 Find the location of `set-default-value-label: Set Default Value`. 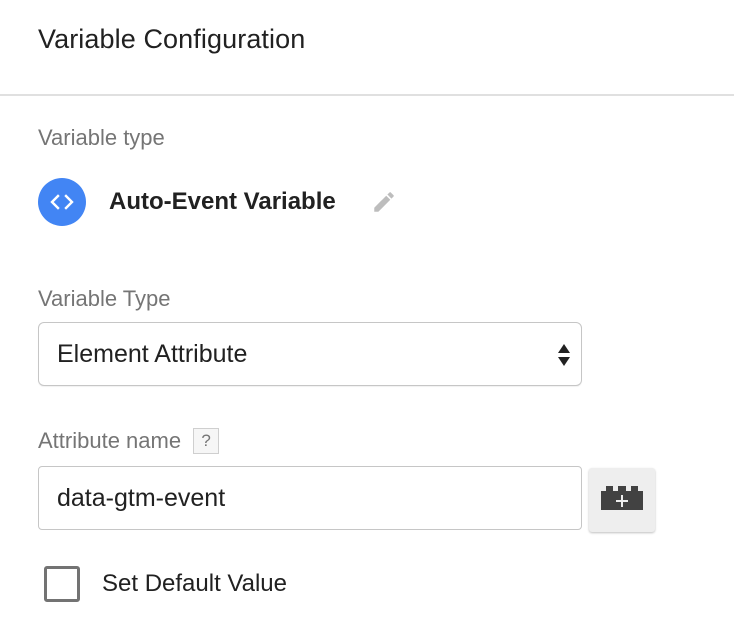

set-default-value-label: Set Default Value is located at coordinates (195, 583).